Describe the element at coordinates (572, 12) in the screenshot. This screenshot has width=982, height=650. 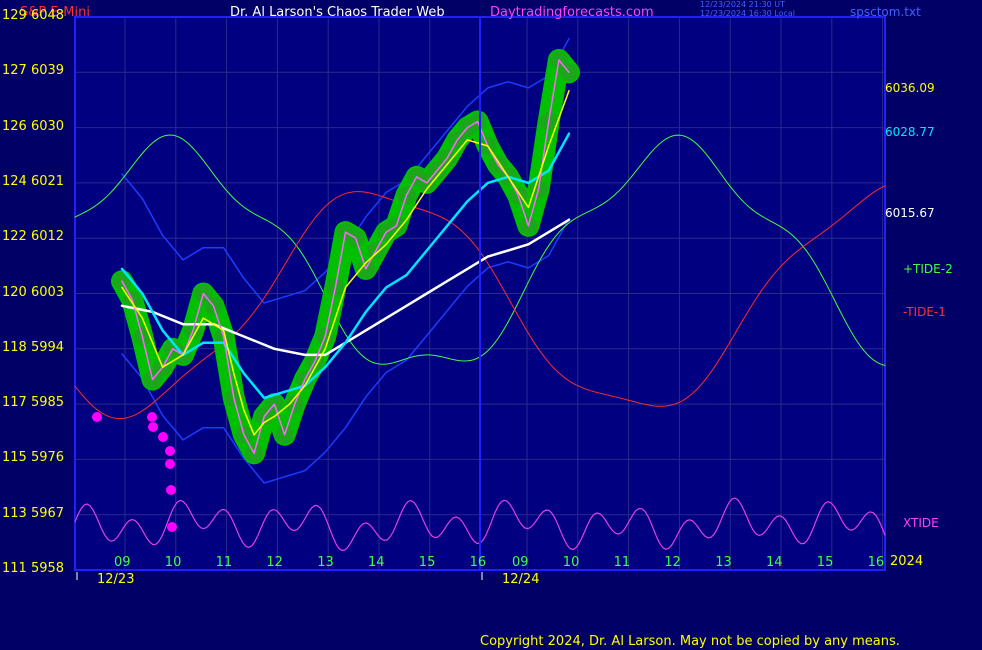
I see `site-link: Daytradingforecasts.com` at that location.